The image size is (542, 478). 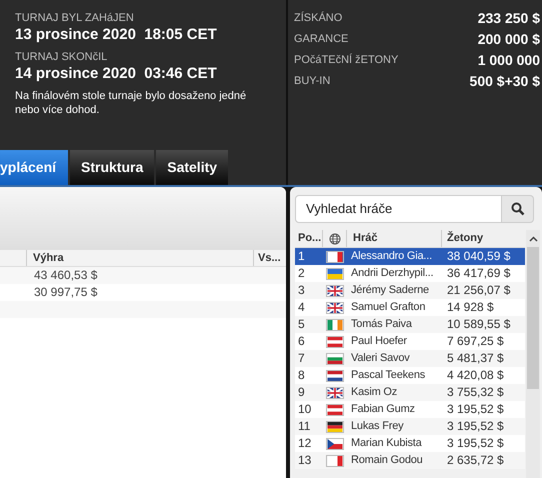 I want to click on table-cell: 30 997,75 $, so click(x=66, y=292).